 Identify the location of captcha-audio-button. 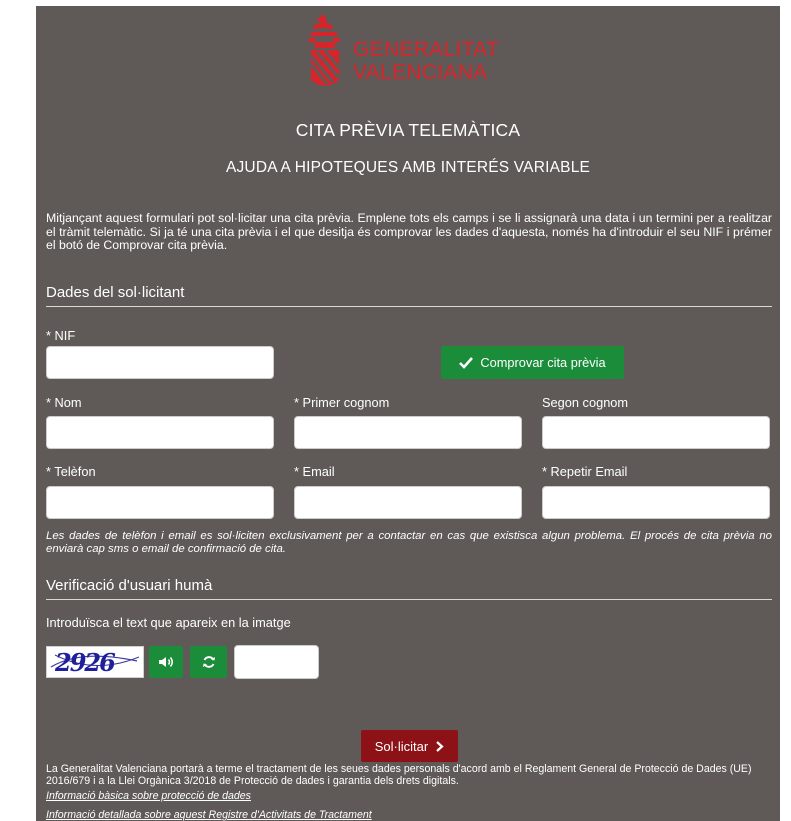
(166, 662).